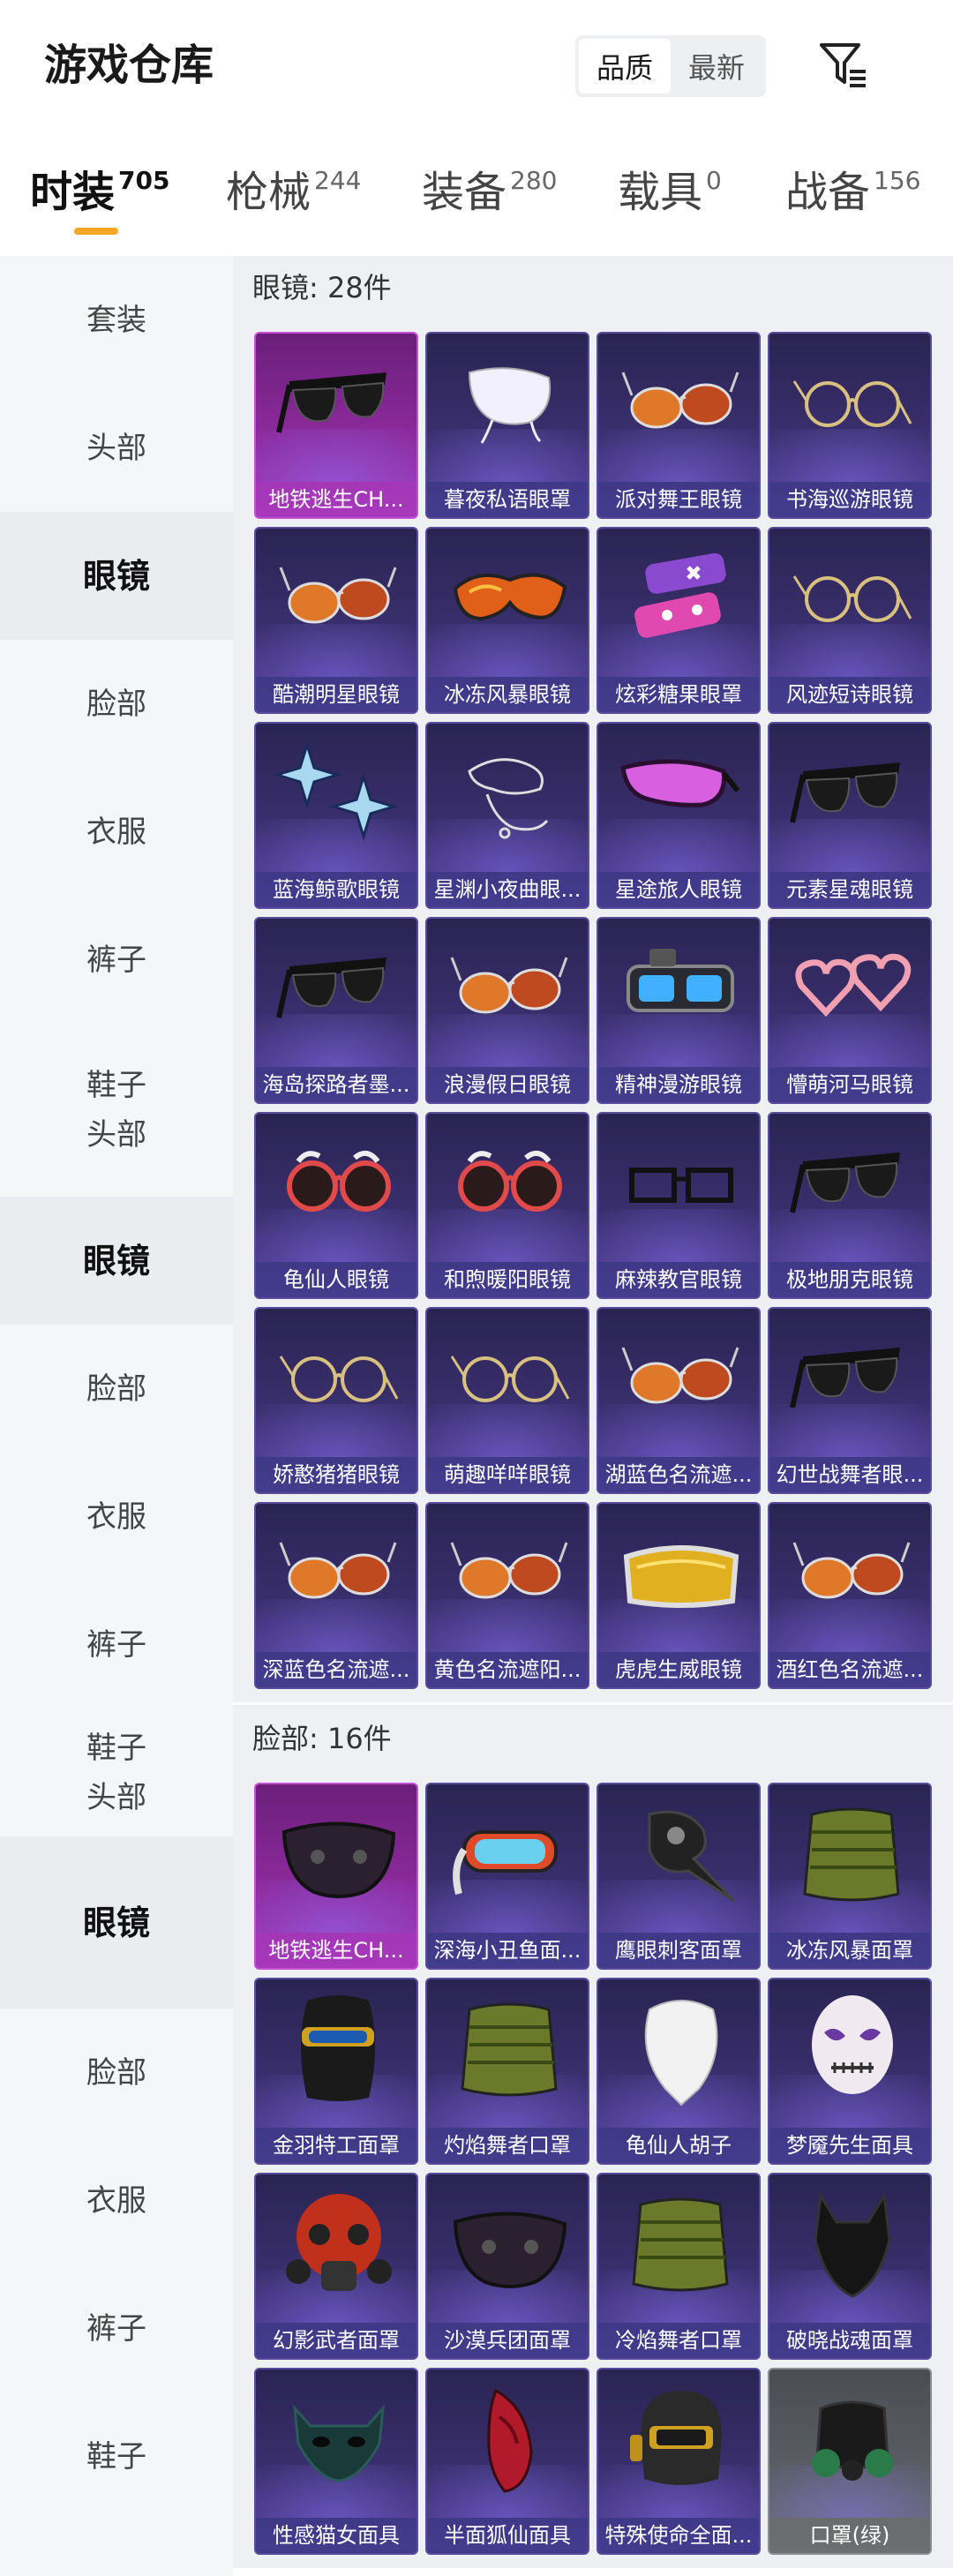 This screenshot has width=953, height=2576. I want to click on item-card: 性感猫女面具, so click(336, 2461).